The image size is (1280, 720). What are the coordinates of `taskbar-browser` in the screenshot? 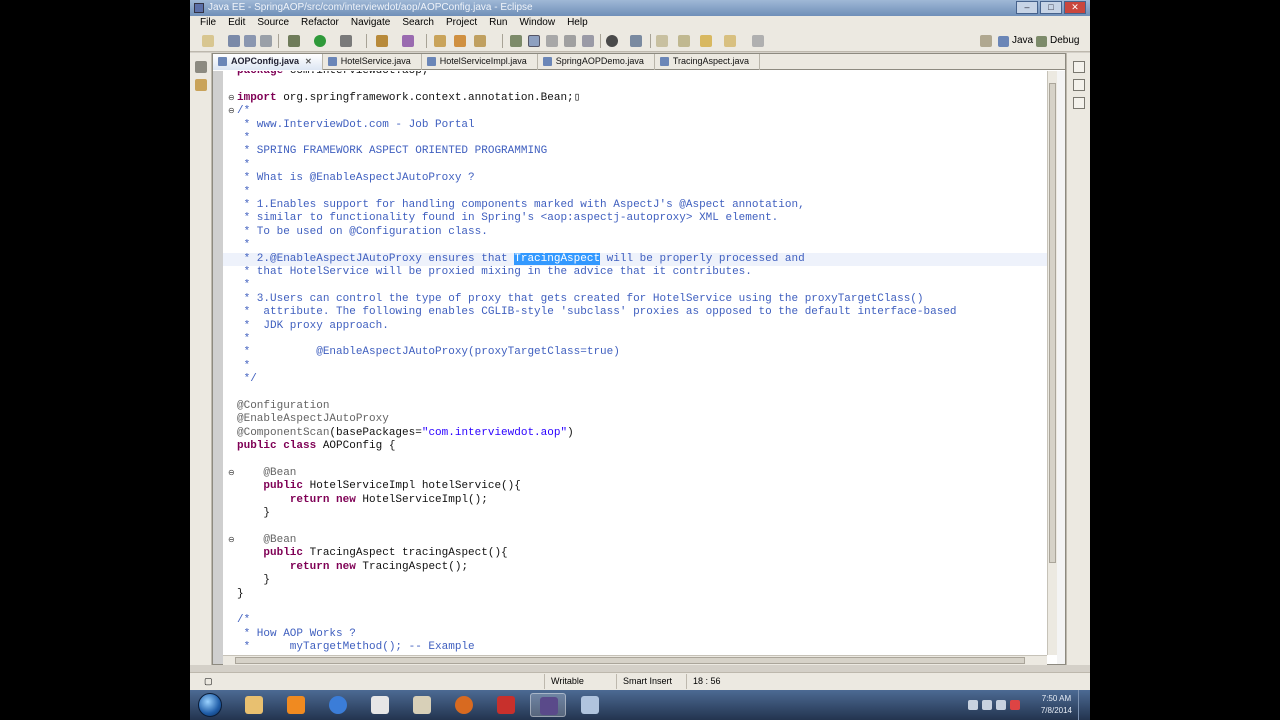 It's located at (338, 705).